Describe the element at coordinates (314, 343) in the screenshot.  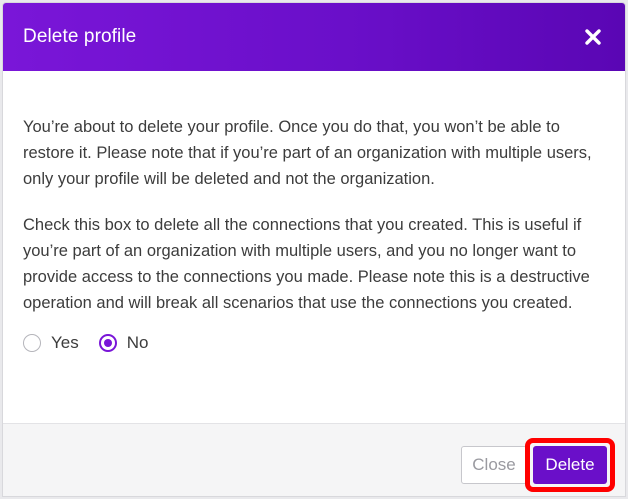
I see `delete-connections-radio-group: Yes No` at that location.